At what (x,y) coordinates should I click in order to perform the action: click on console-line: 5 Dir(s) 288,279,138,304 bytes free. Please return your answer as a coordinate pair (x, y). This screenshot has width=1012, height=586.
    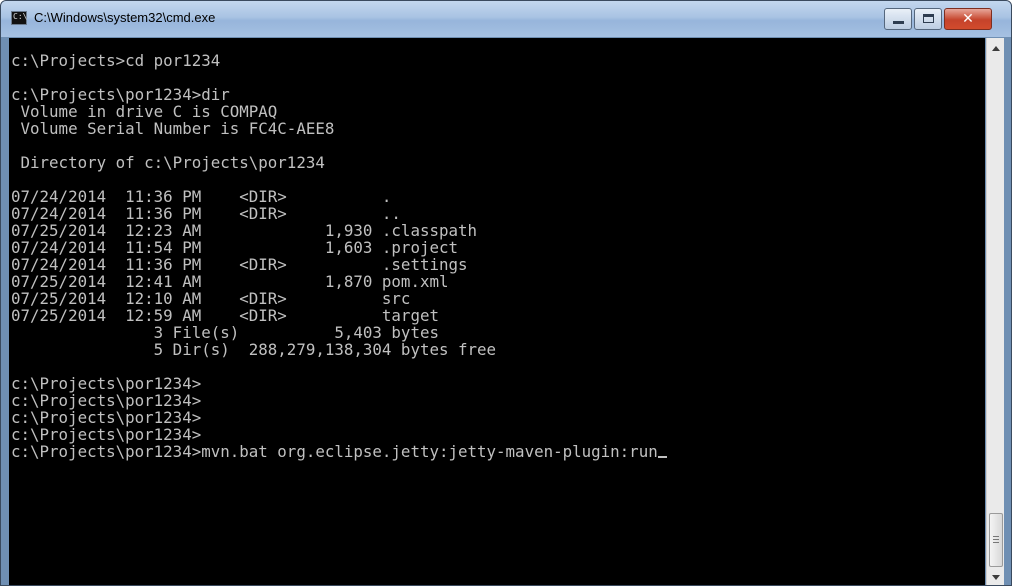
    Looking at the image, I should click on (254, 349).